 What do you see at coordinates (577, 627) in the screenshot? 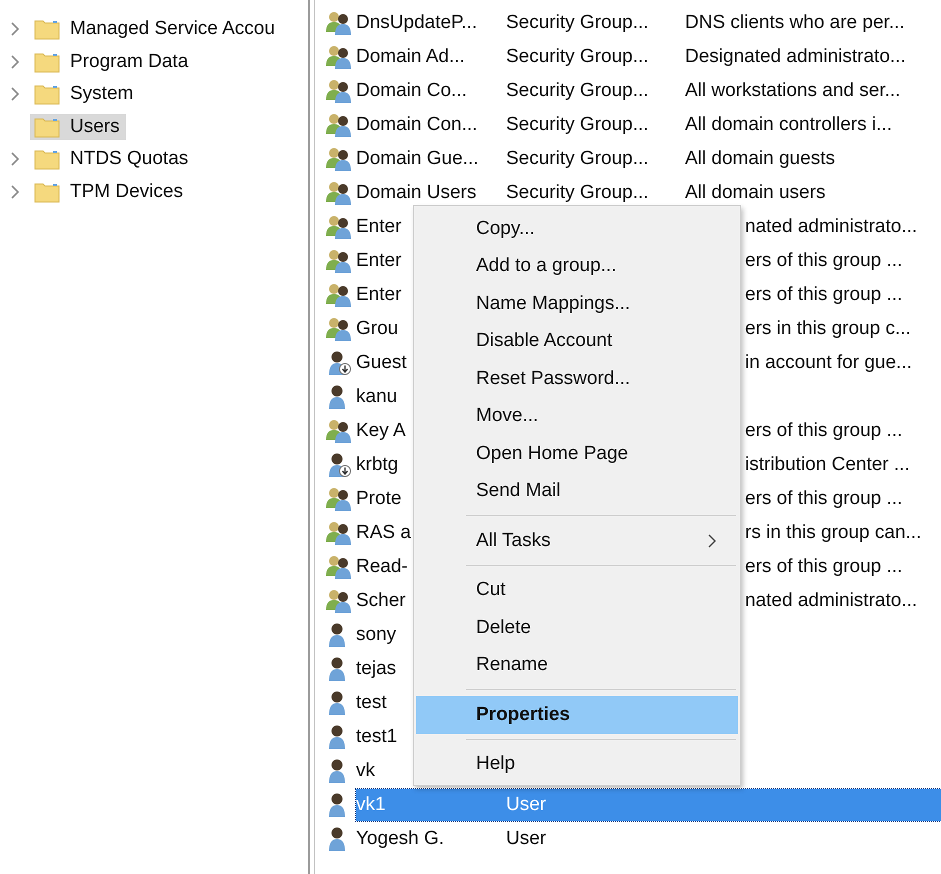
I see `menu-item: Delete` at bounding box center [577, 627].